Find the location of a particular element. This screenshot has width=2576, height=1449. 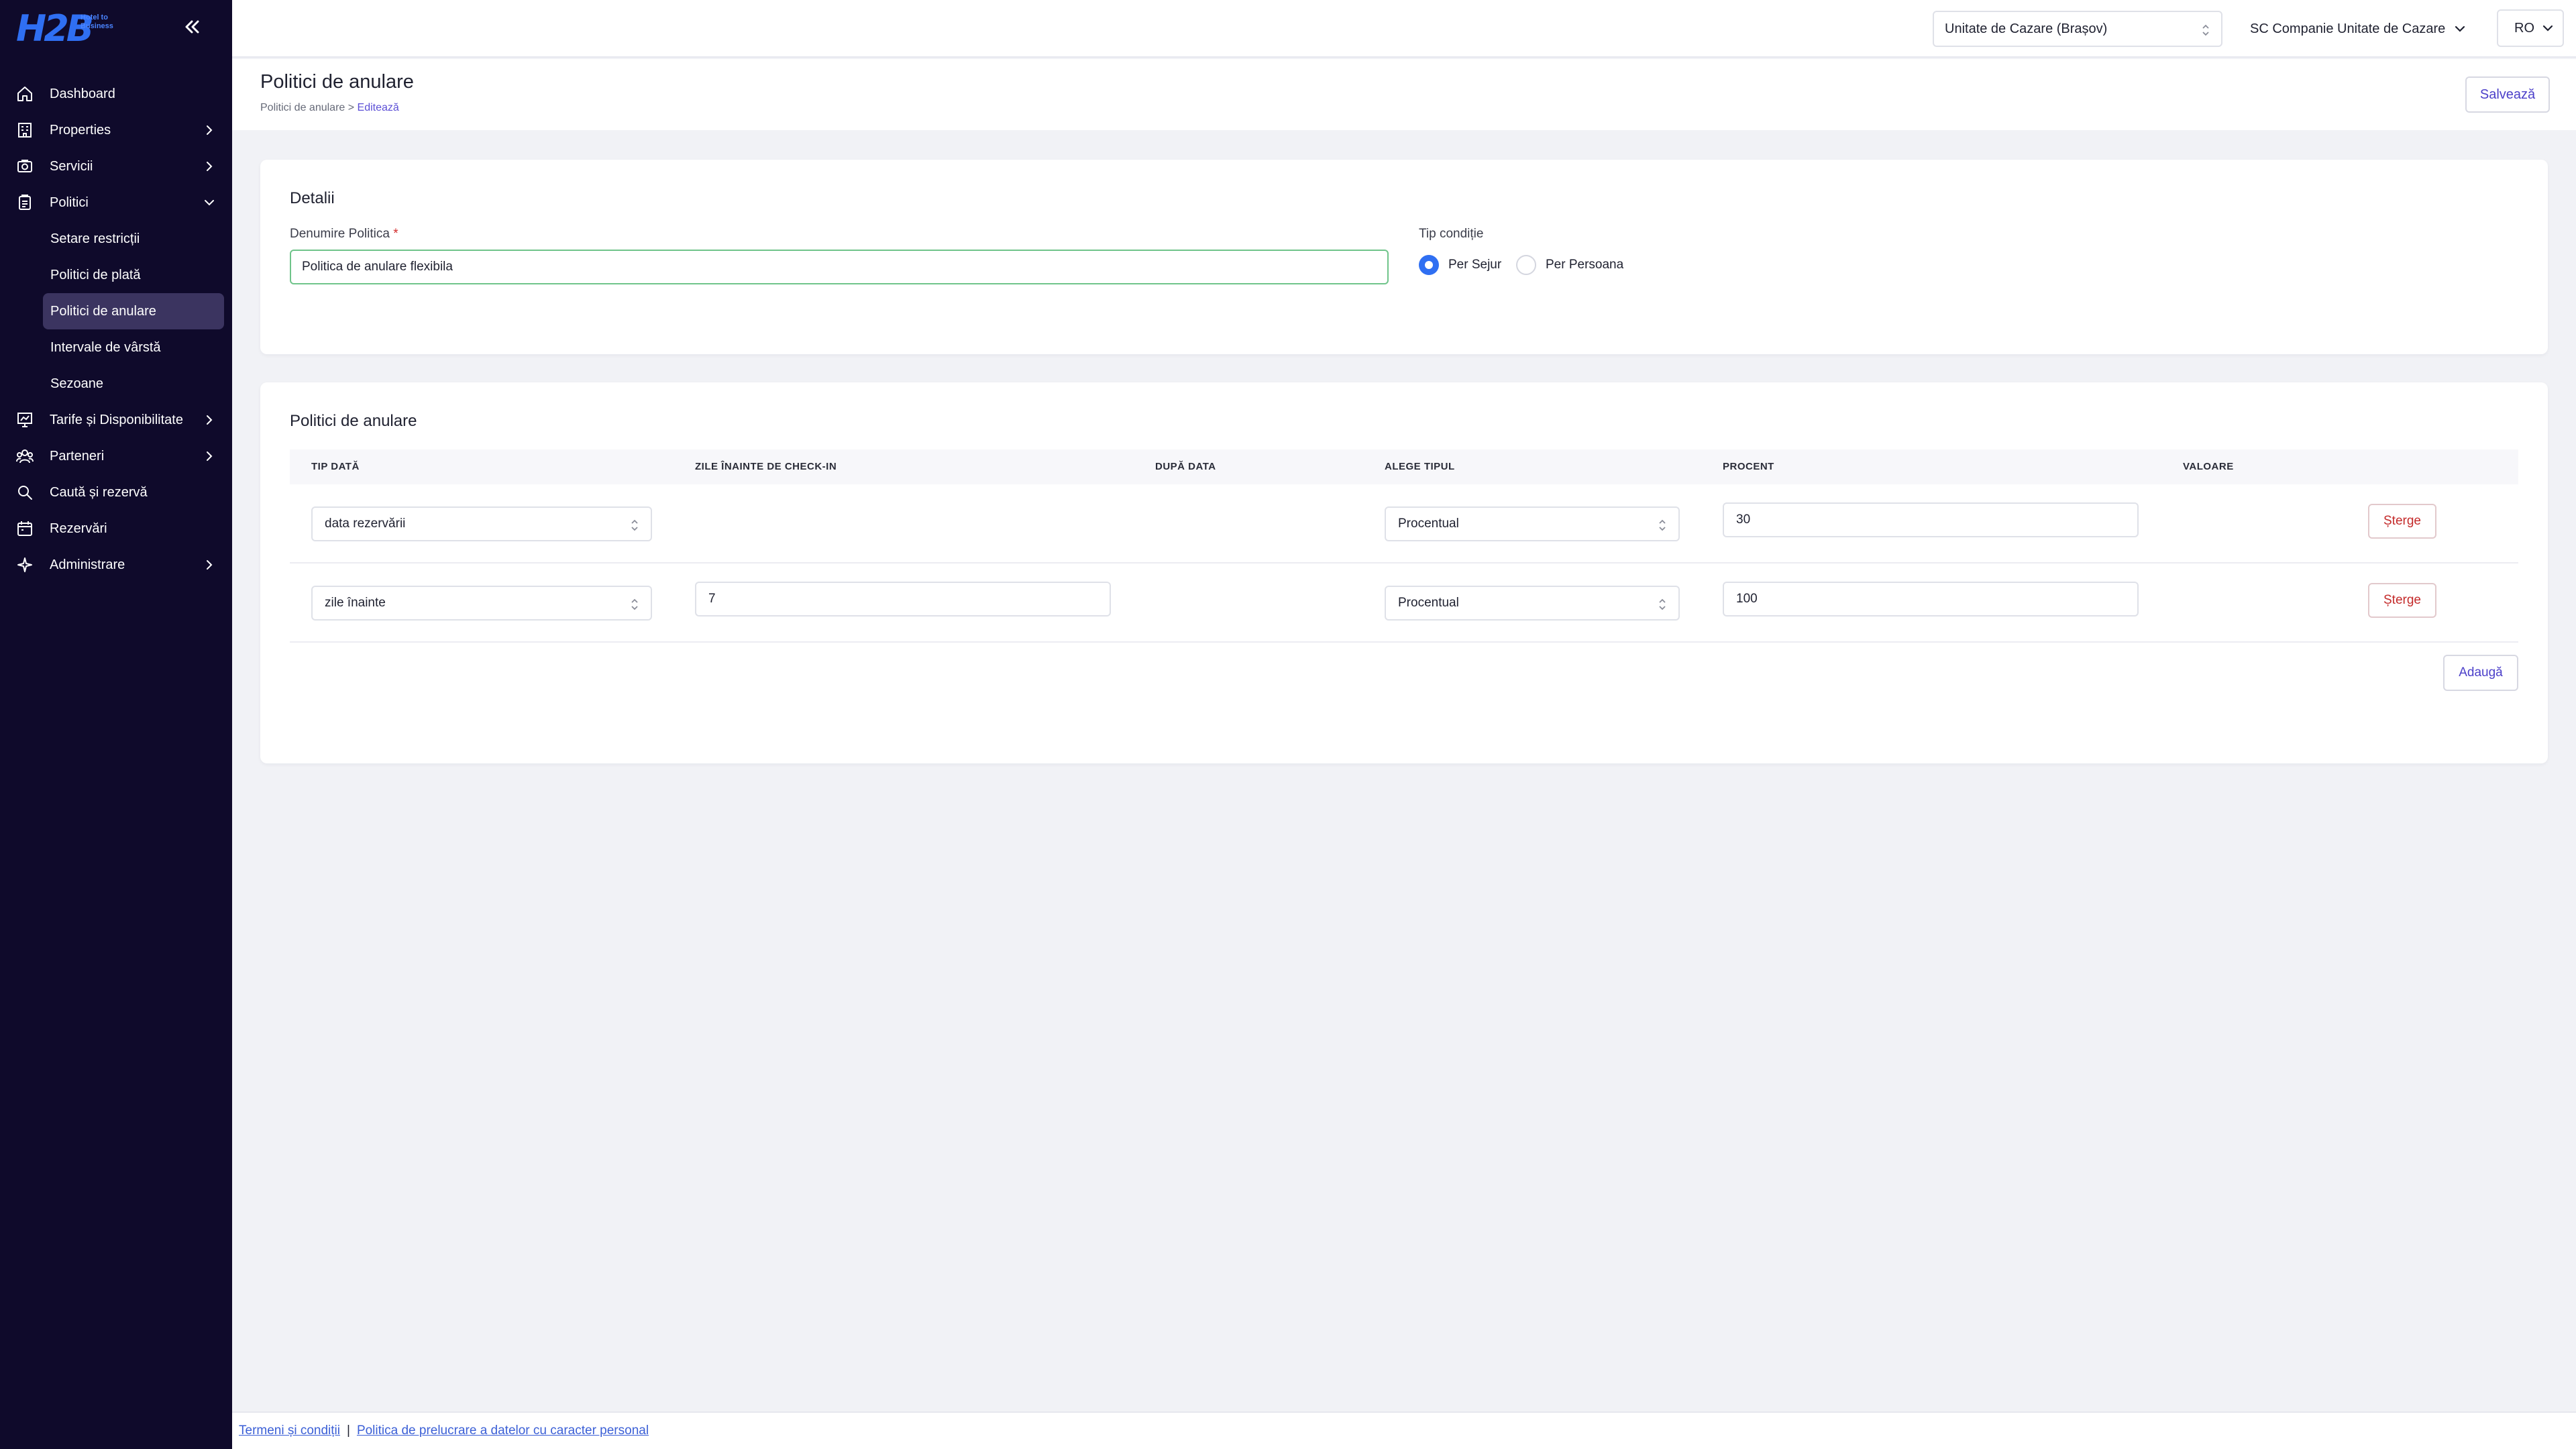

sidebar-subitem-politici-anulare: Politici de anulare is located at coordinates (133, 311).